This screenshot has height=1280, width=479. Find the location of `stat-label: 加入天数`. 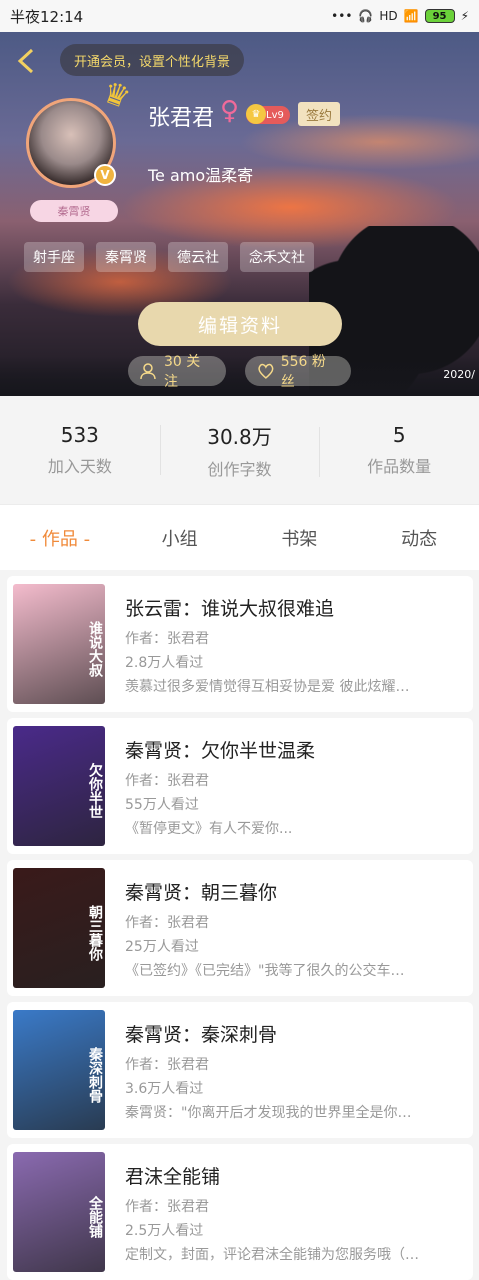

stat-label: 加入天数 is located at coordinates (79, 466).